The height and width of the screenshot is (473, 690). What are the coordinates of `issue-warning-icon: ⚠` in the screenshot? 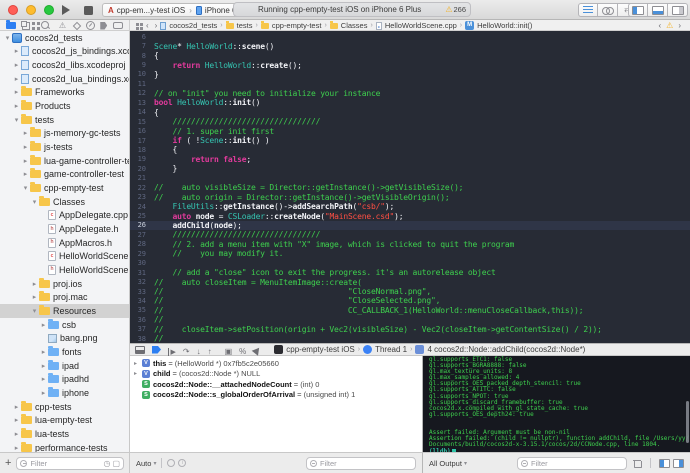 It's located at (669, 25).